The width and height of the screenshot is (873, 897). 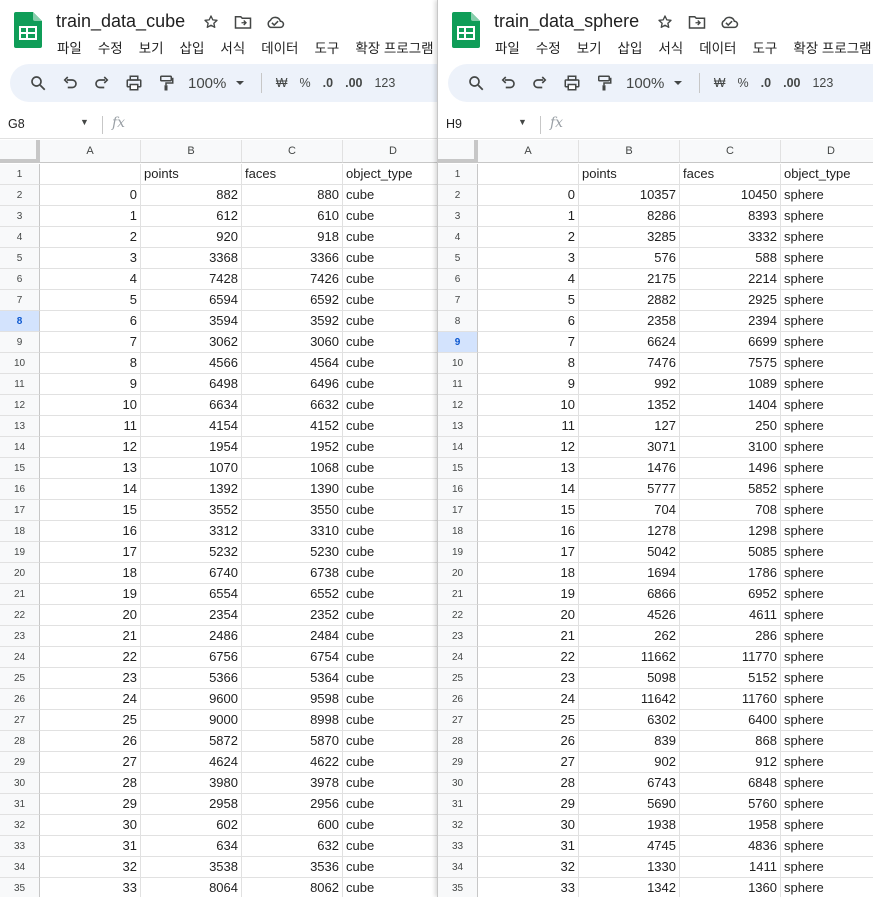 What do you see at coordinates (20, 636) in the screenshot?
I see `row-number: 23` at bounding box center [20, 636].